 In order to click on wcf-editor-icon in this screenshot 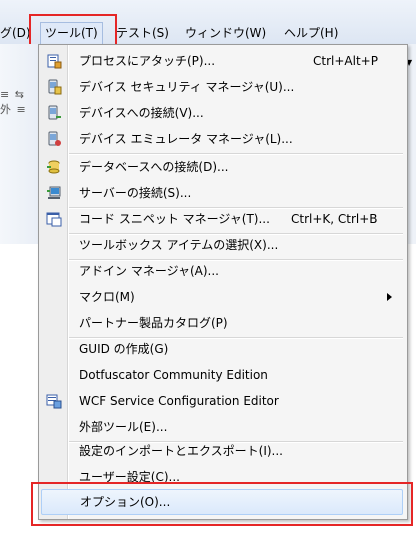, I will do `click(54, 401)`.